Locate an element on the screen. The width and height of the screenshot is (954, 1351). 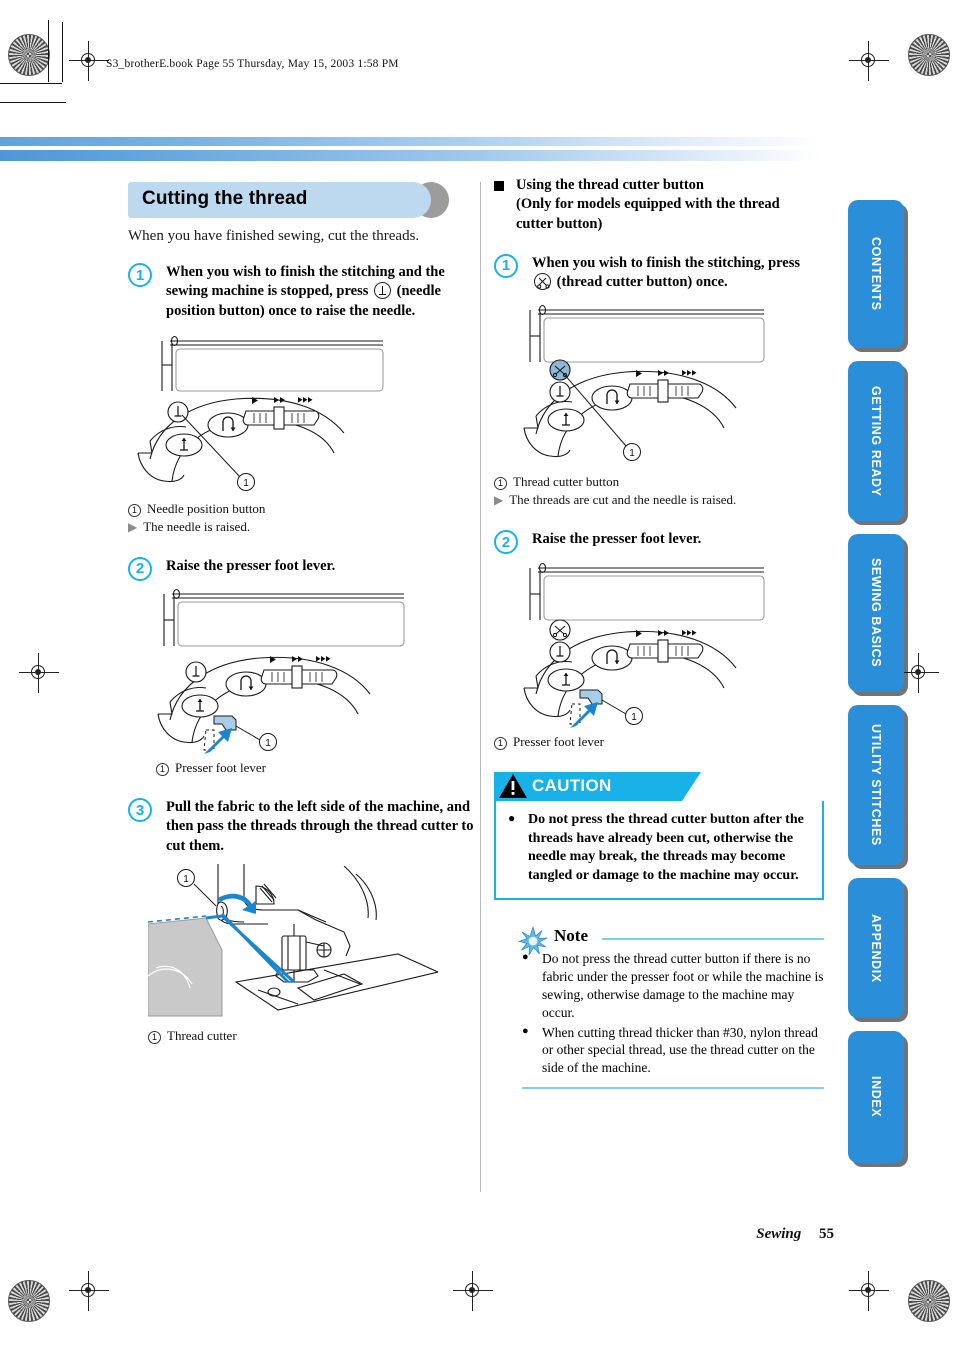
direction-arrow-icon is located at coordinates (584, 714).